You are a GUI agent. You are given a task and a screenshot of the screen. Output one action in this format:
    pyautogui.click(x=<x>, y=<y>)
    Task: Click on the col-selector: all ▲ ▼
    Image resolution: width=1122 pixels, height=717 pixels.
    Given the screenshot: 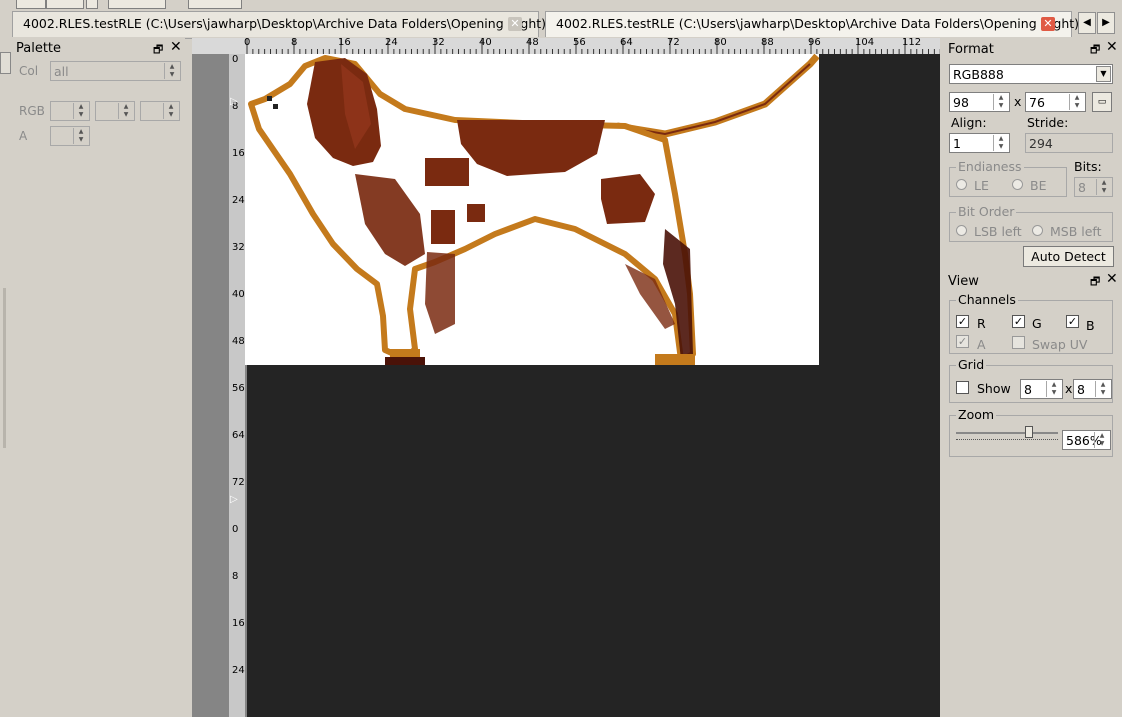 What is the action you would take?
    pyautogui.click(x=115, y=71)
    